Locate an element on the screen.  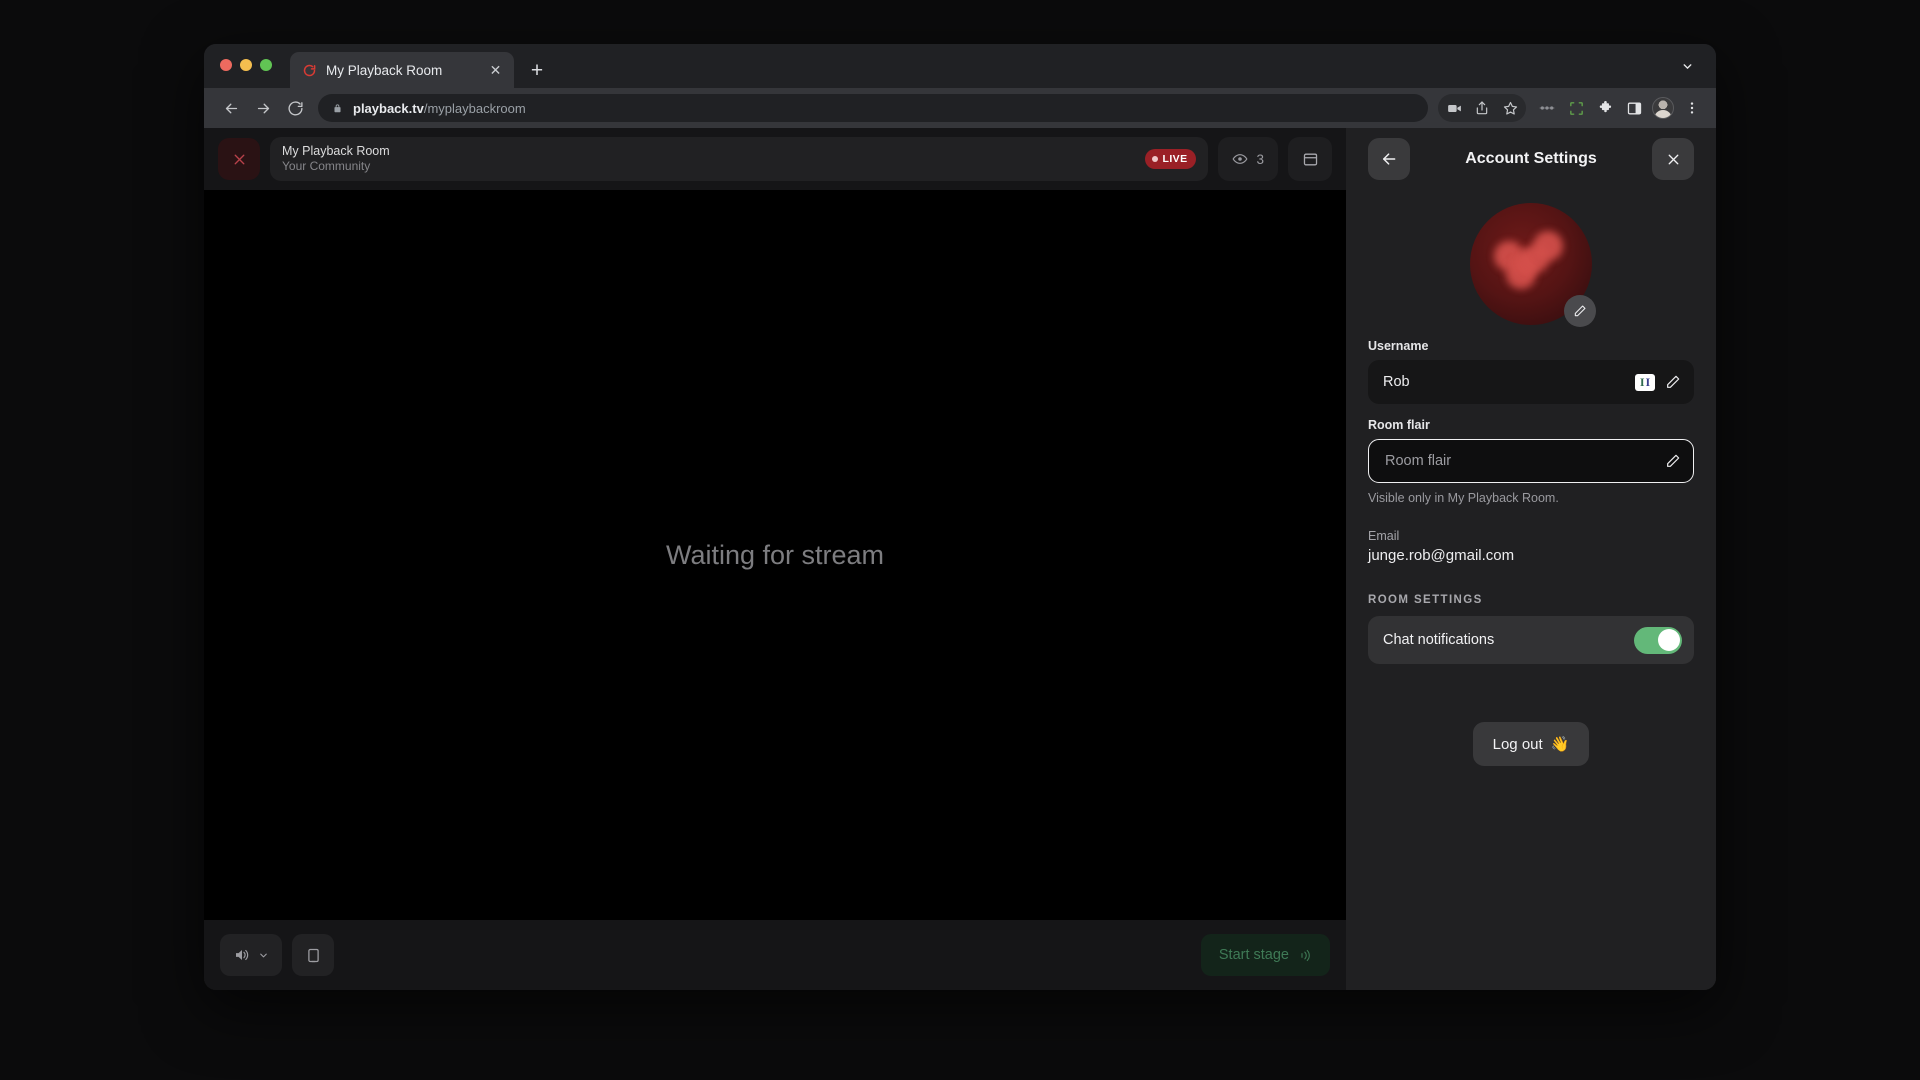
tab-close-icon: ✕ is located at coordinates (495, 70).